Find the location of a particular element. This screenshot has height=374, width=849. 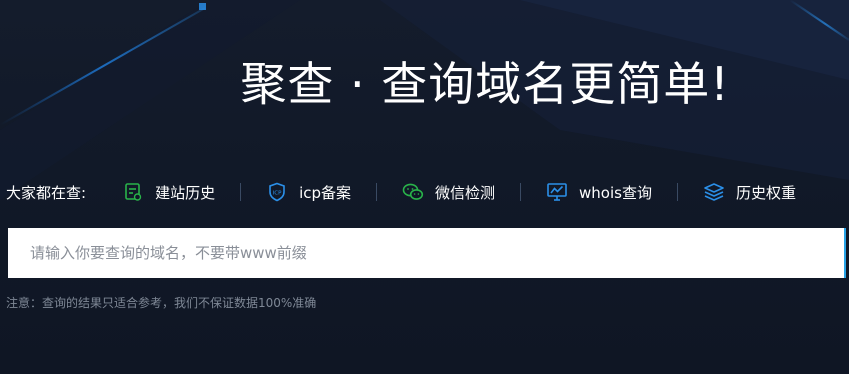

hot-link-site-history: 建站历史 is located at coordinates (168, 192).